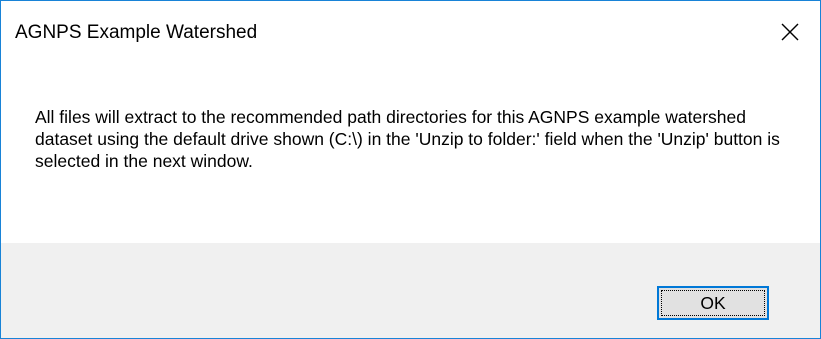 This screenshot has height=339, width=821. I want to click on close-button, so click(790, 32).